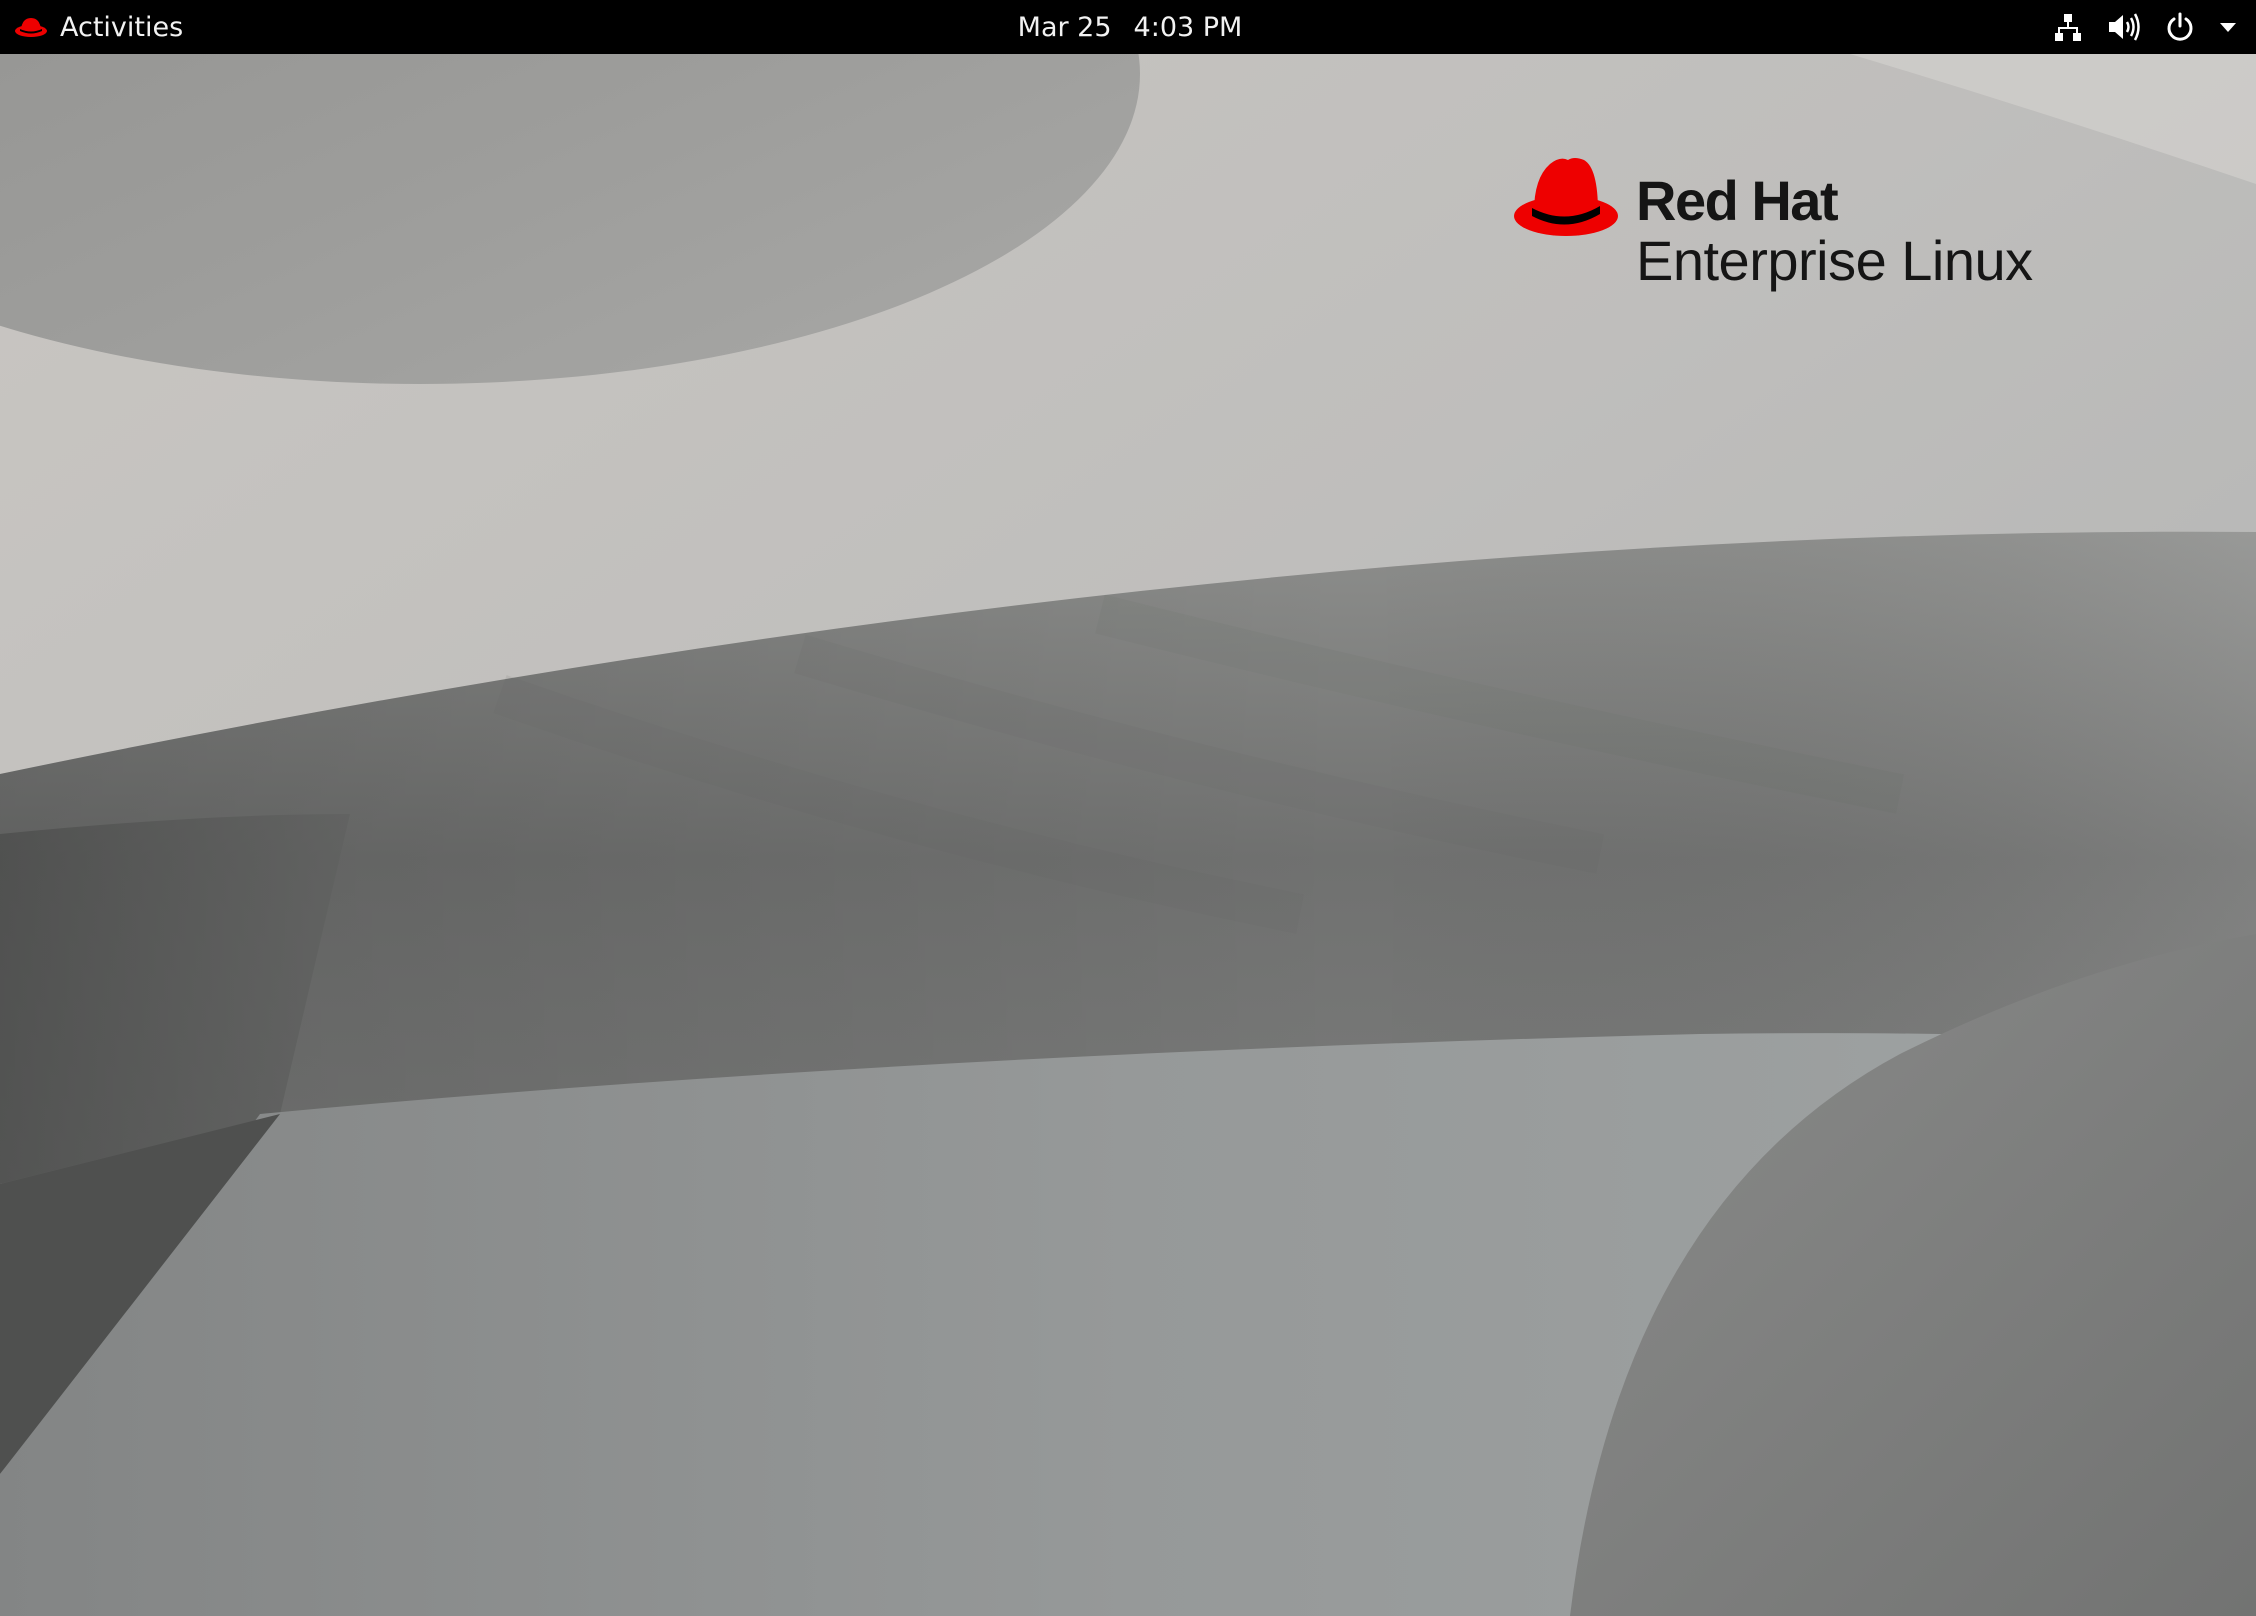 The image size is (2256, 1616). Describe the element at coordinates (1188, 27) in the screenshot. I see `clock-time: 4:03 PM` at that location.